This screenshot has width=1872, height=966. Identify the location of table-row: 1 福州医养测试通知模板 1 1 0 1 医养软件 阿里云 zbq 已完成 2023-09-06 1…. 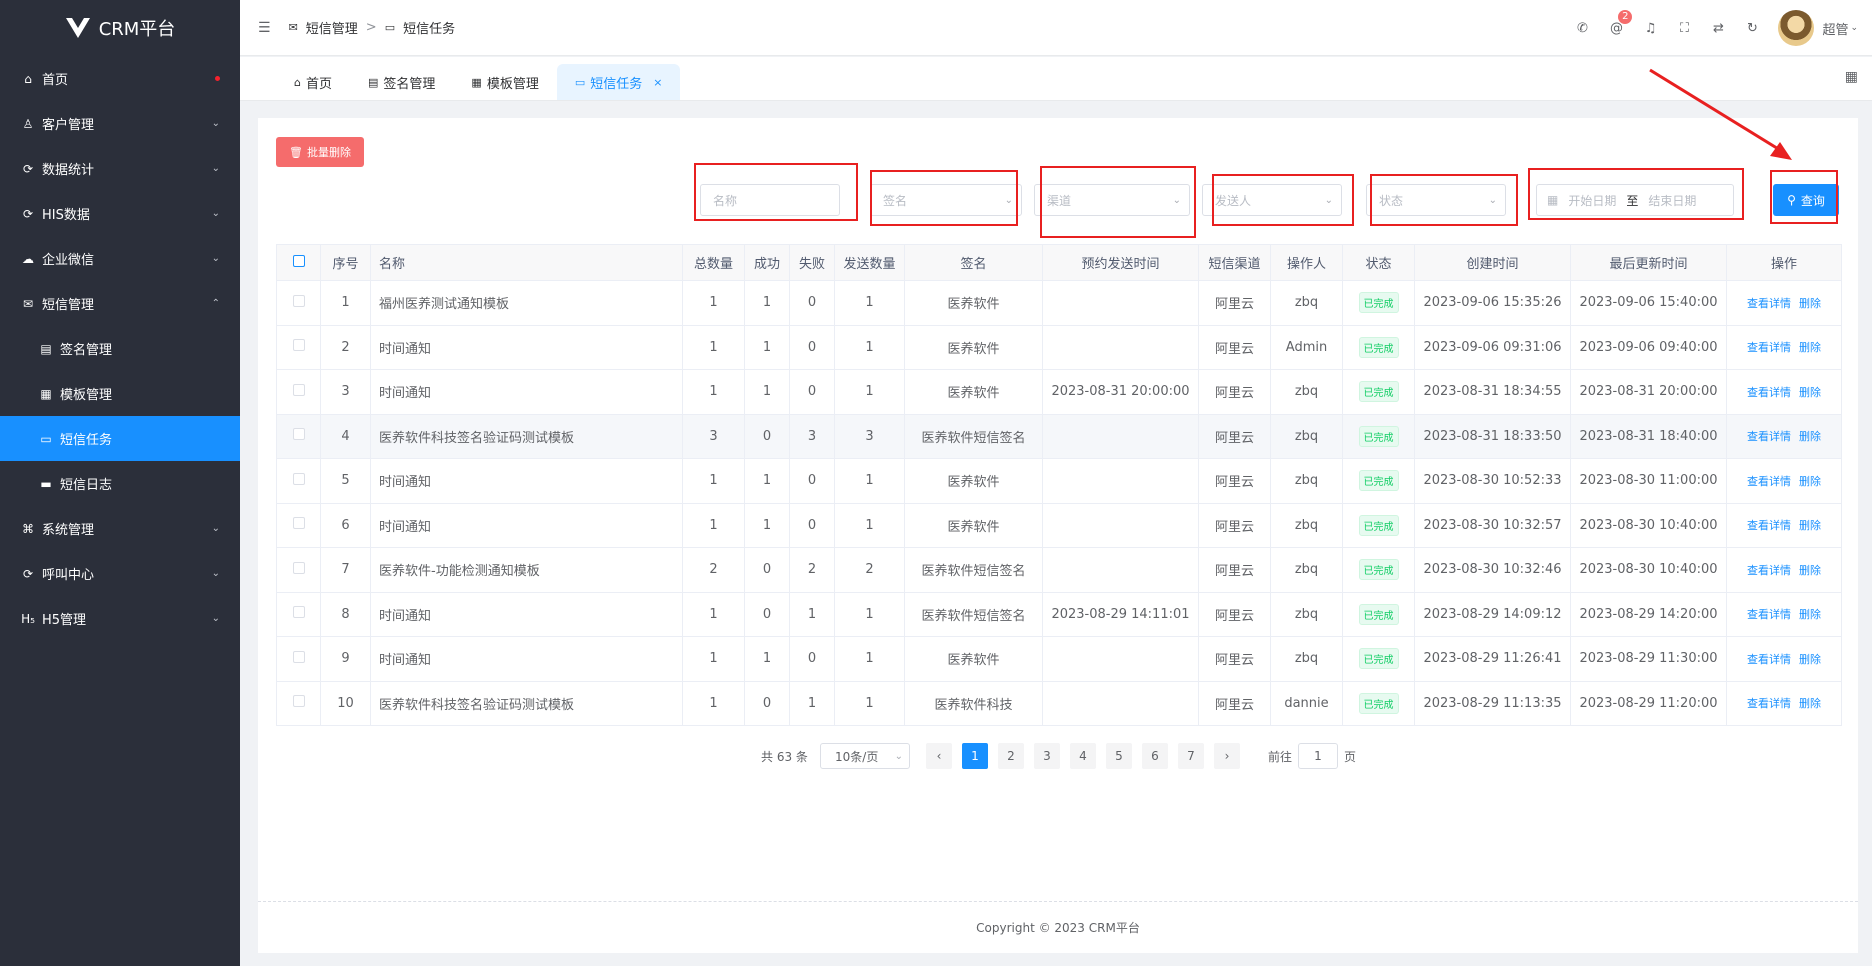
(1059, 303).